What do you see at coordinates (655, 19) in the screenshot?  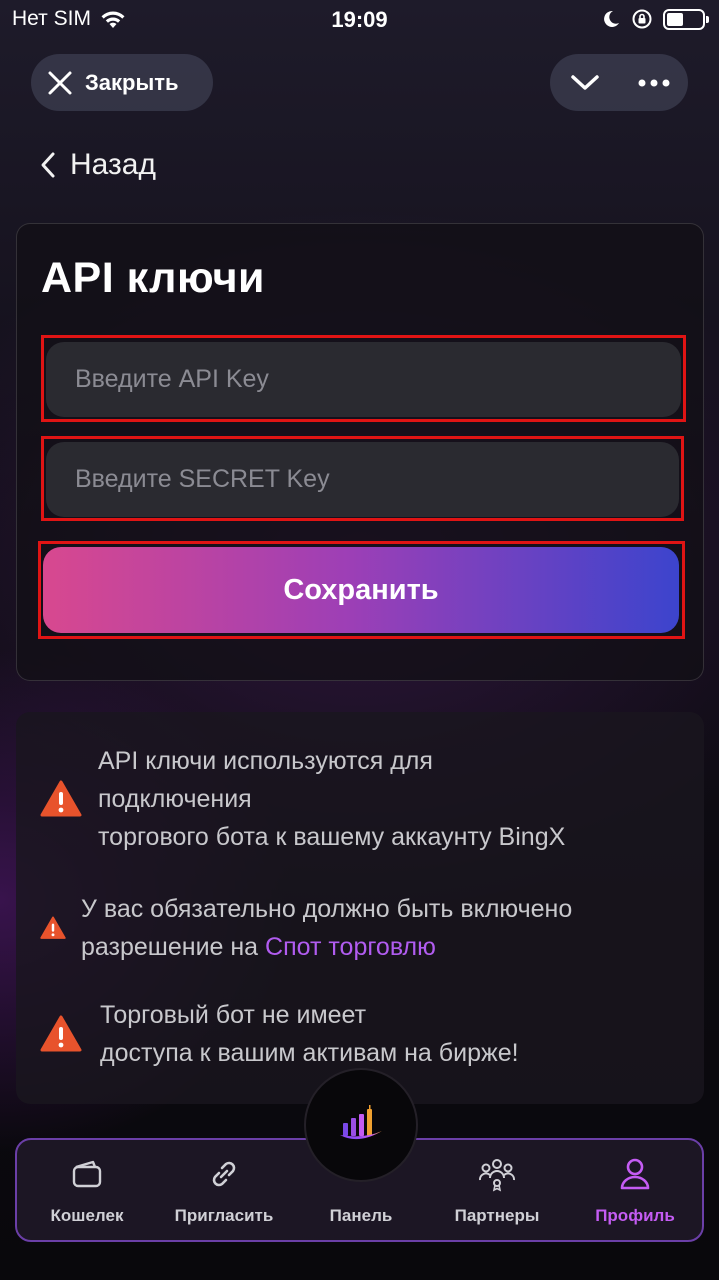 I see `status-right` at bounding box center [655, 19].